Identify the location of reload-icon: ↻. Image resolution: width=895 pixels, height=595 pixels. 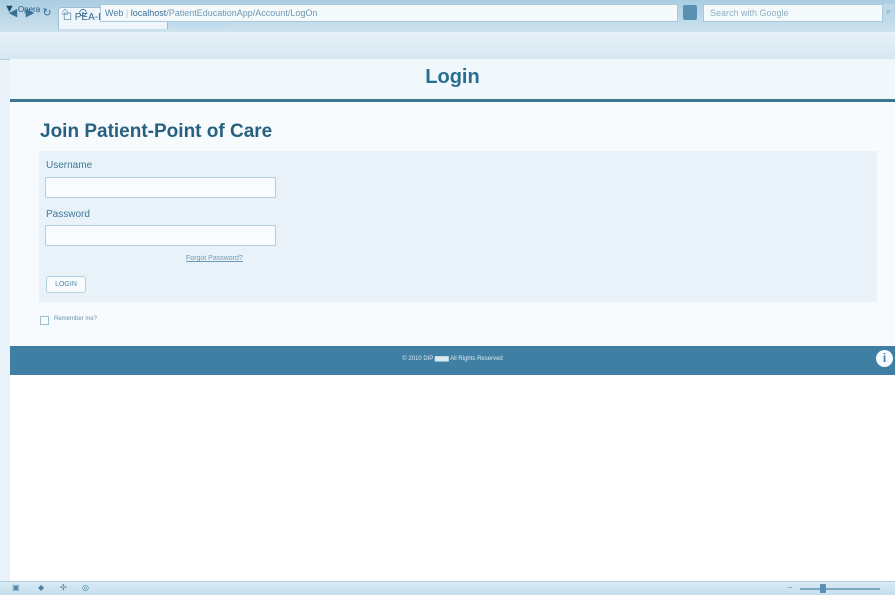
(47, 12).